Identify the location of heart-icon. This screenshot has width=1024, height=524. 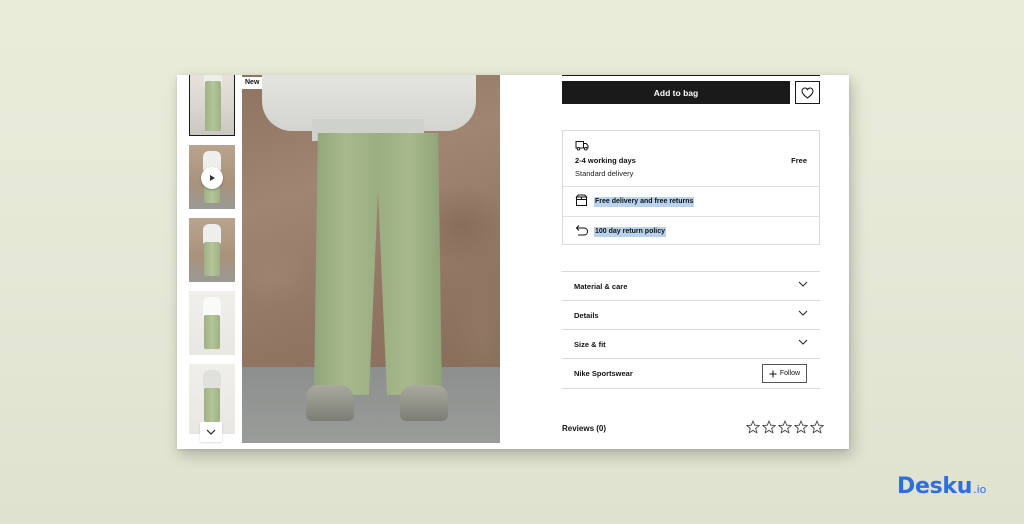
(807, 92).